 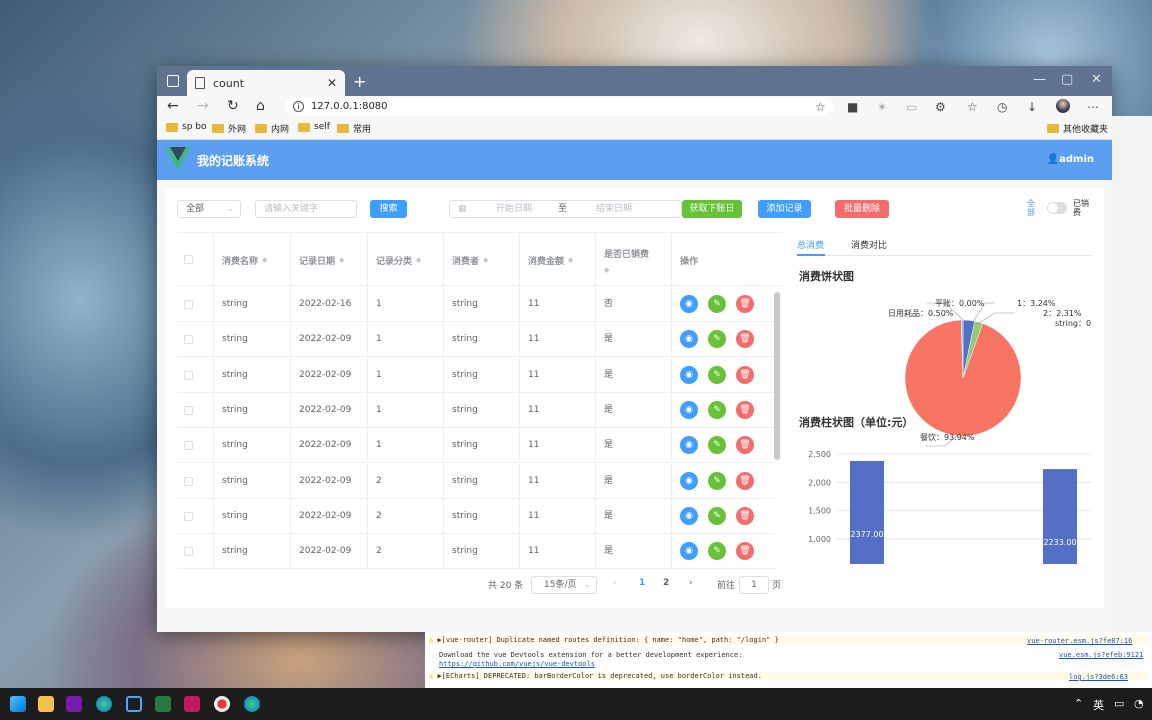 I want to click on page-2: 2, so click(x=666, y=583).